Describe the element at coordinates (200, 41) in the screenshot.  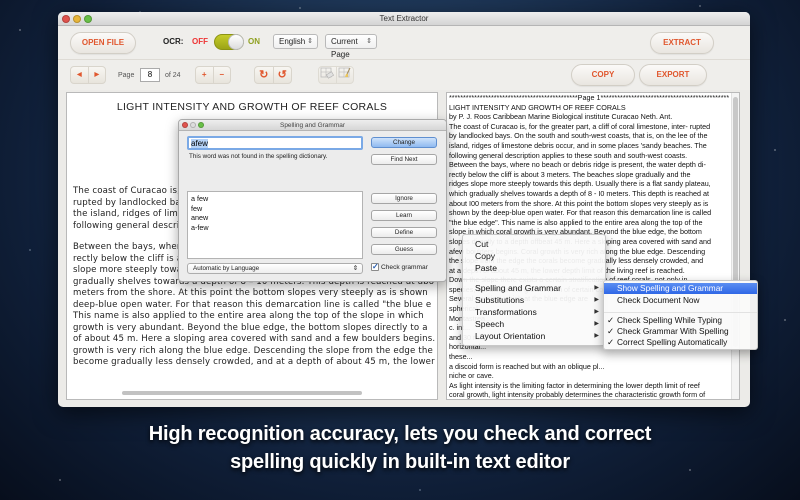
I see `ocr-off-label: OFF` at that location.